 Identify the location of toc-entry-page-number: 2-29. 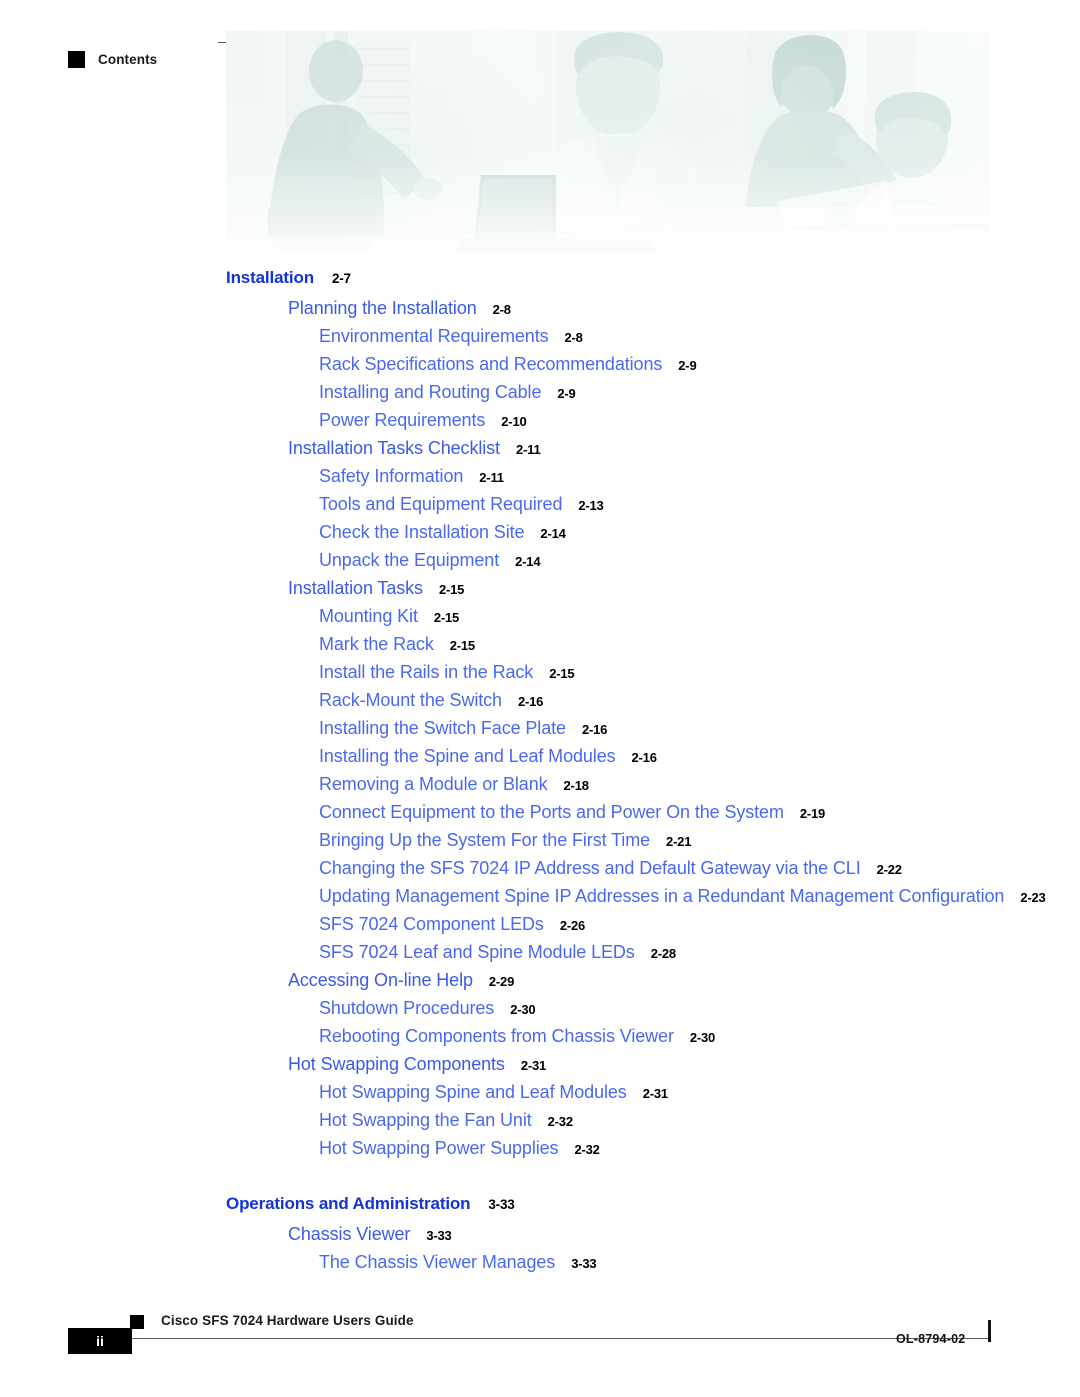
(501, 981).